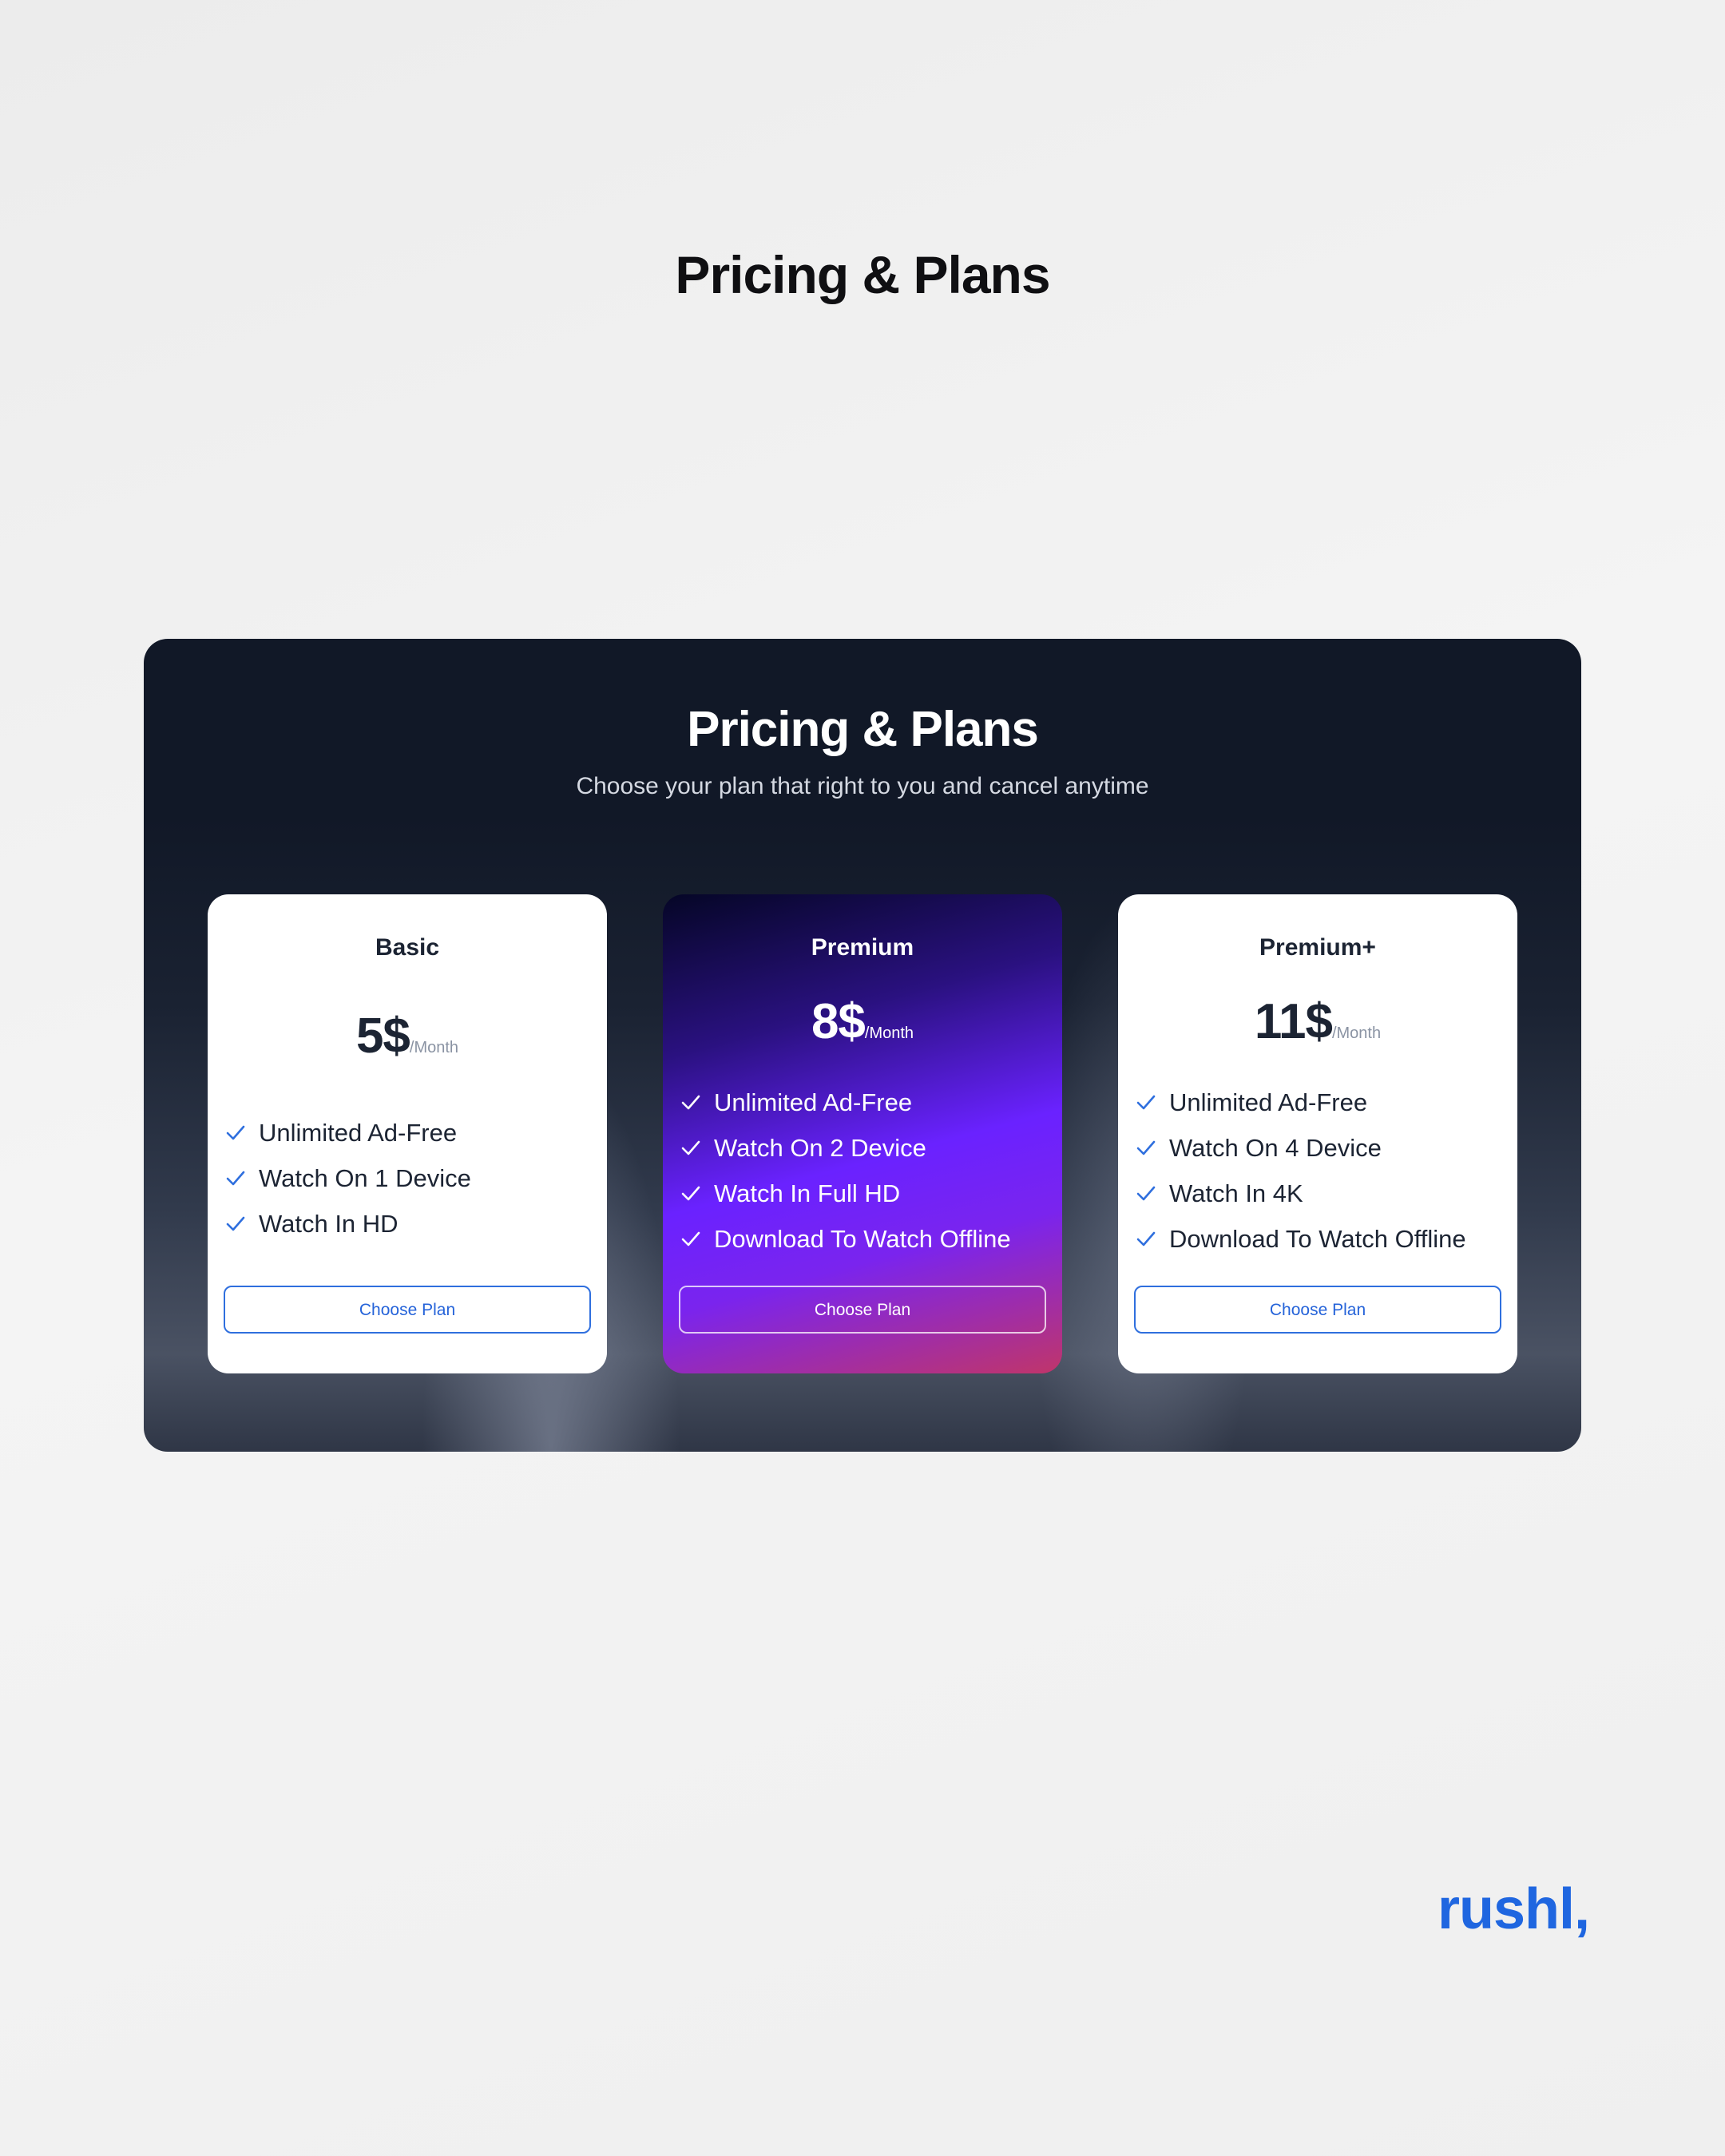 The image size is (1725, 2156). What do you see at coordinates (408, 1310) in the screenshot?
I see `choose-plan-button-basic: Choose Plan` at bounding box center [408, 1310].